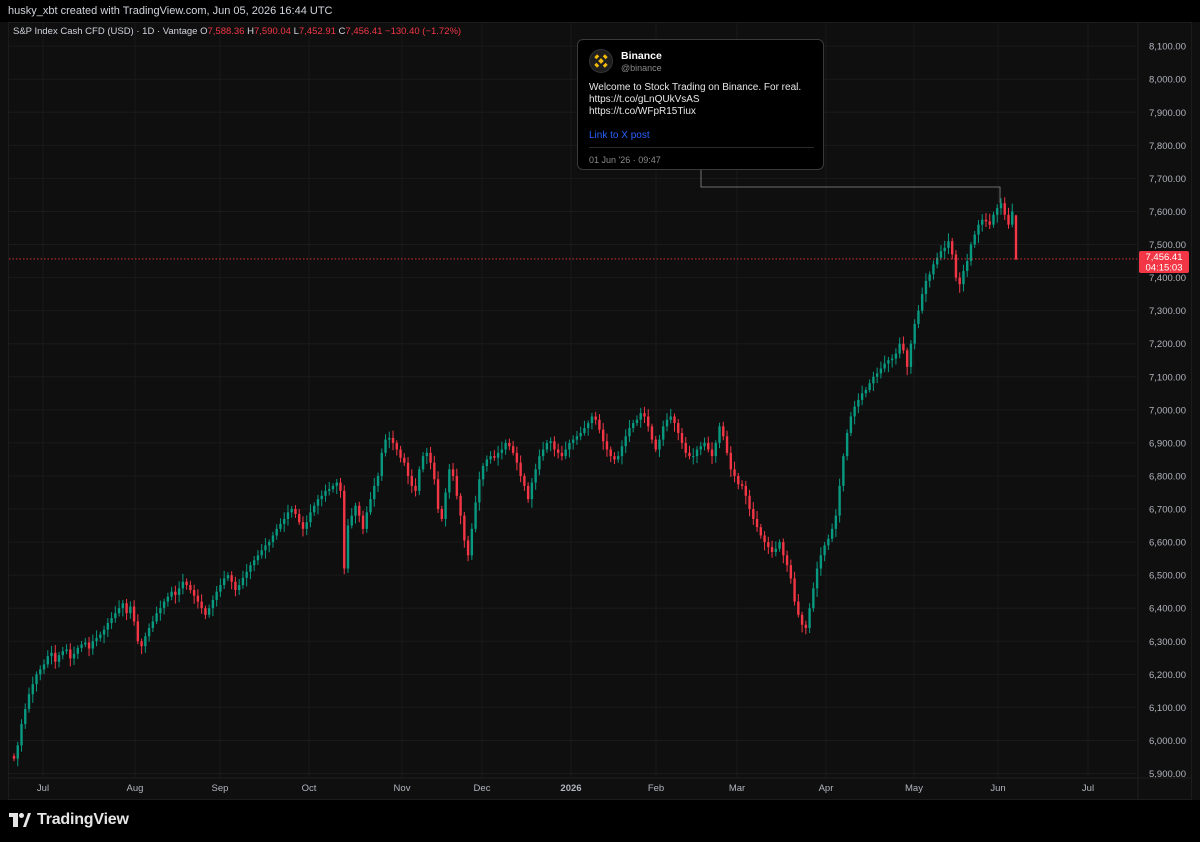 The width and height of the screenshot is (1200, 842). Describe the element at coordinates (20, 820) in the screenshot. I see `tradingview-logo-icon` at that location.